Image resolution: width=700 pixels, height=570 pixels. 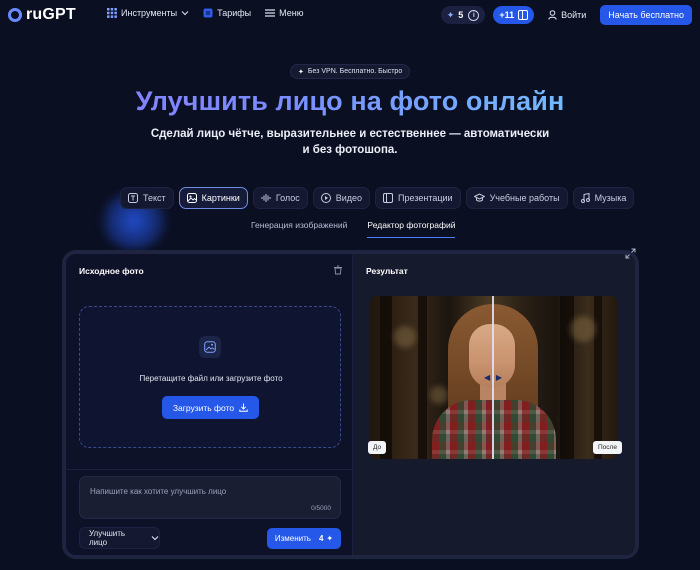 I want to click on tab-label: Учебные работы, so click(x=524, y=198).